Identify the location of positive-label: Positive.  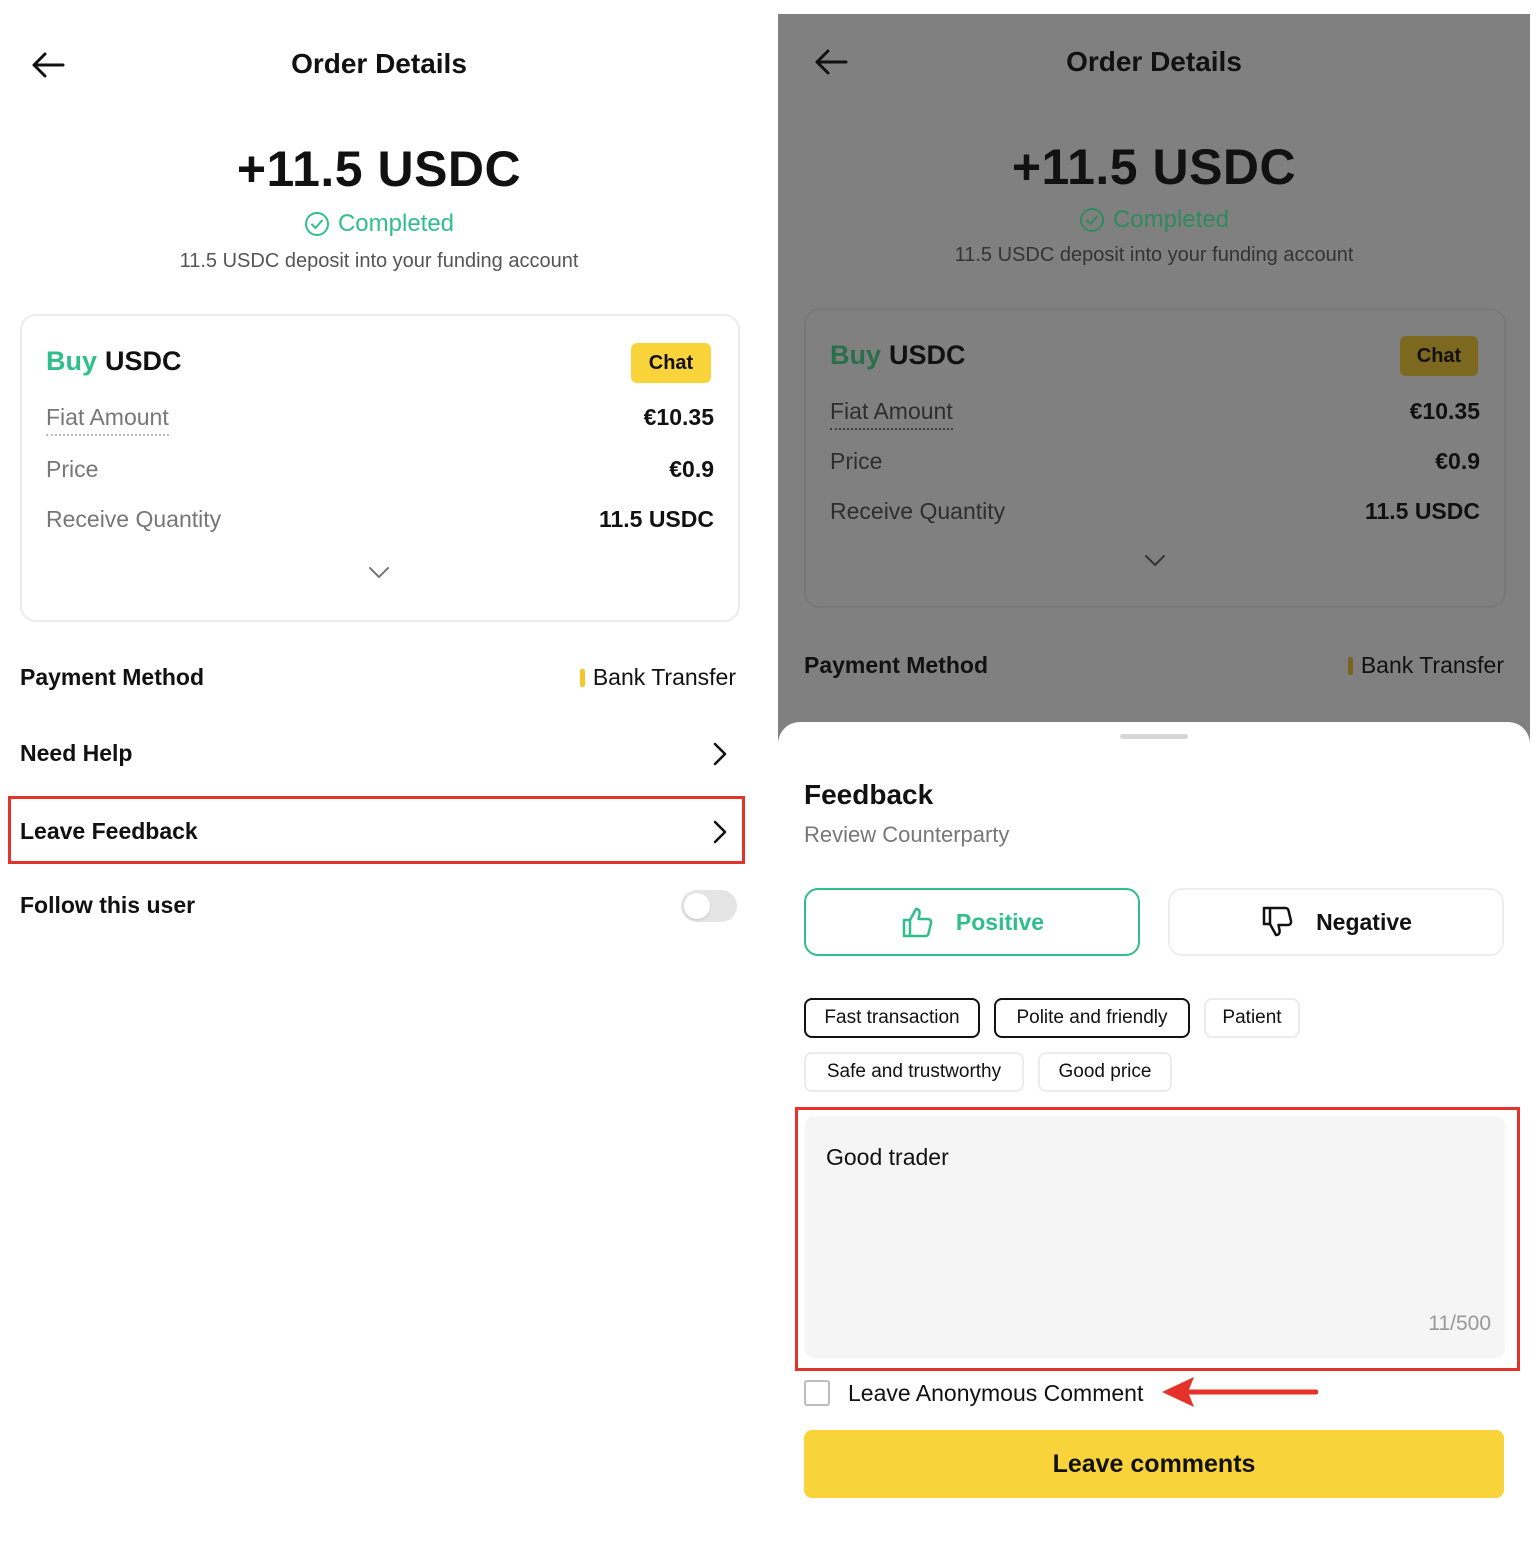
(1000, 921).